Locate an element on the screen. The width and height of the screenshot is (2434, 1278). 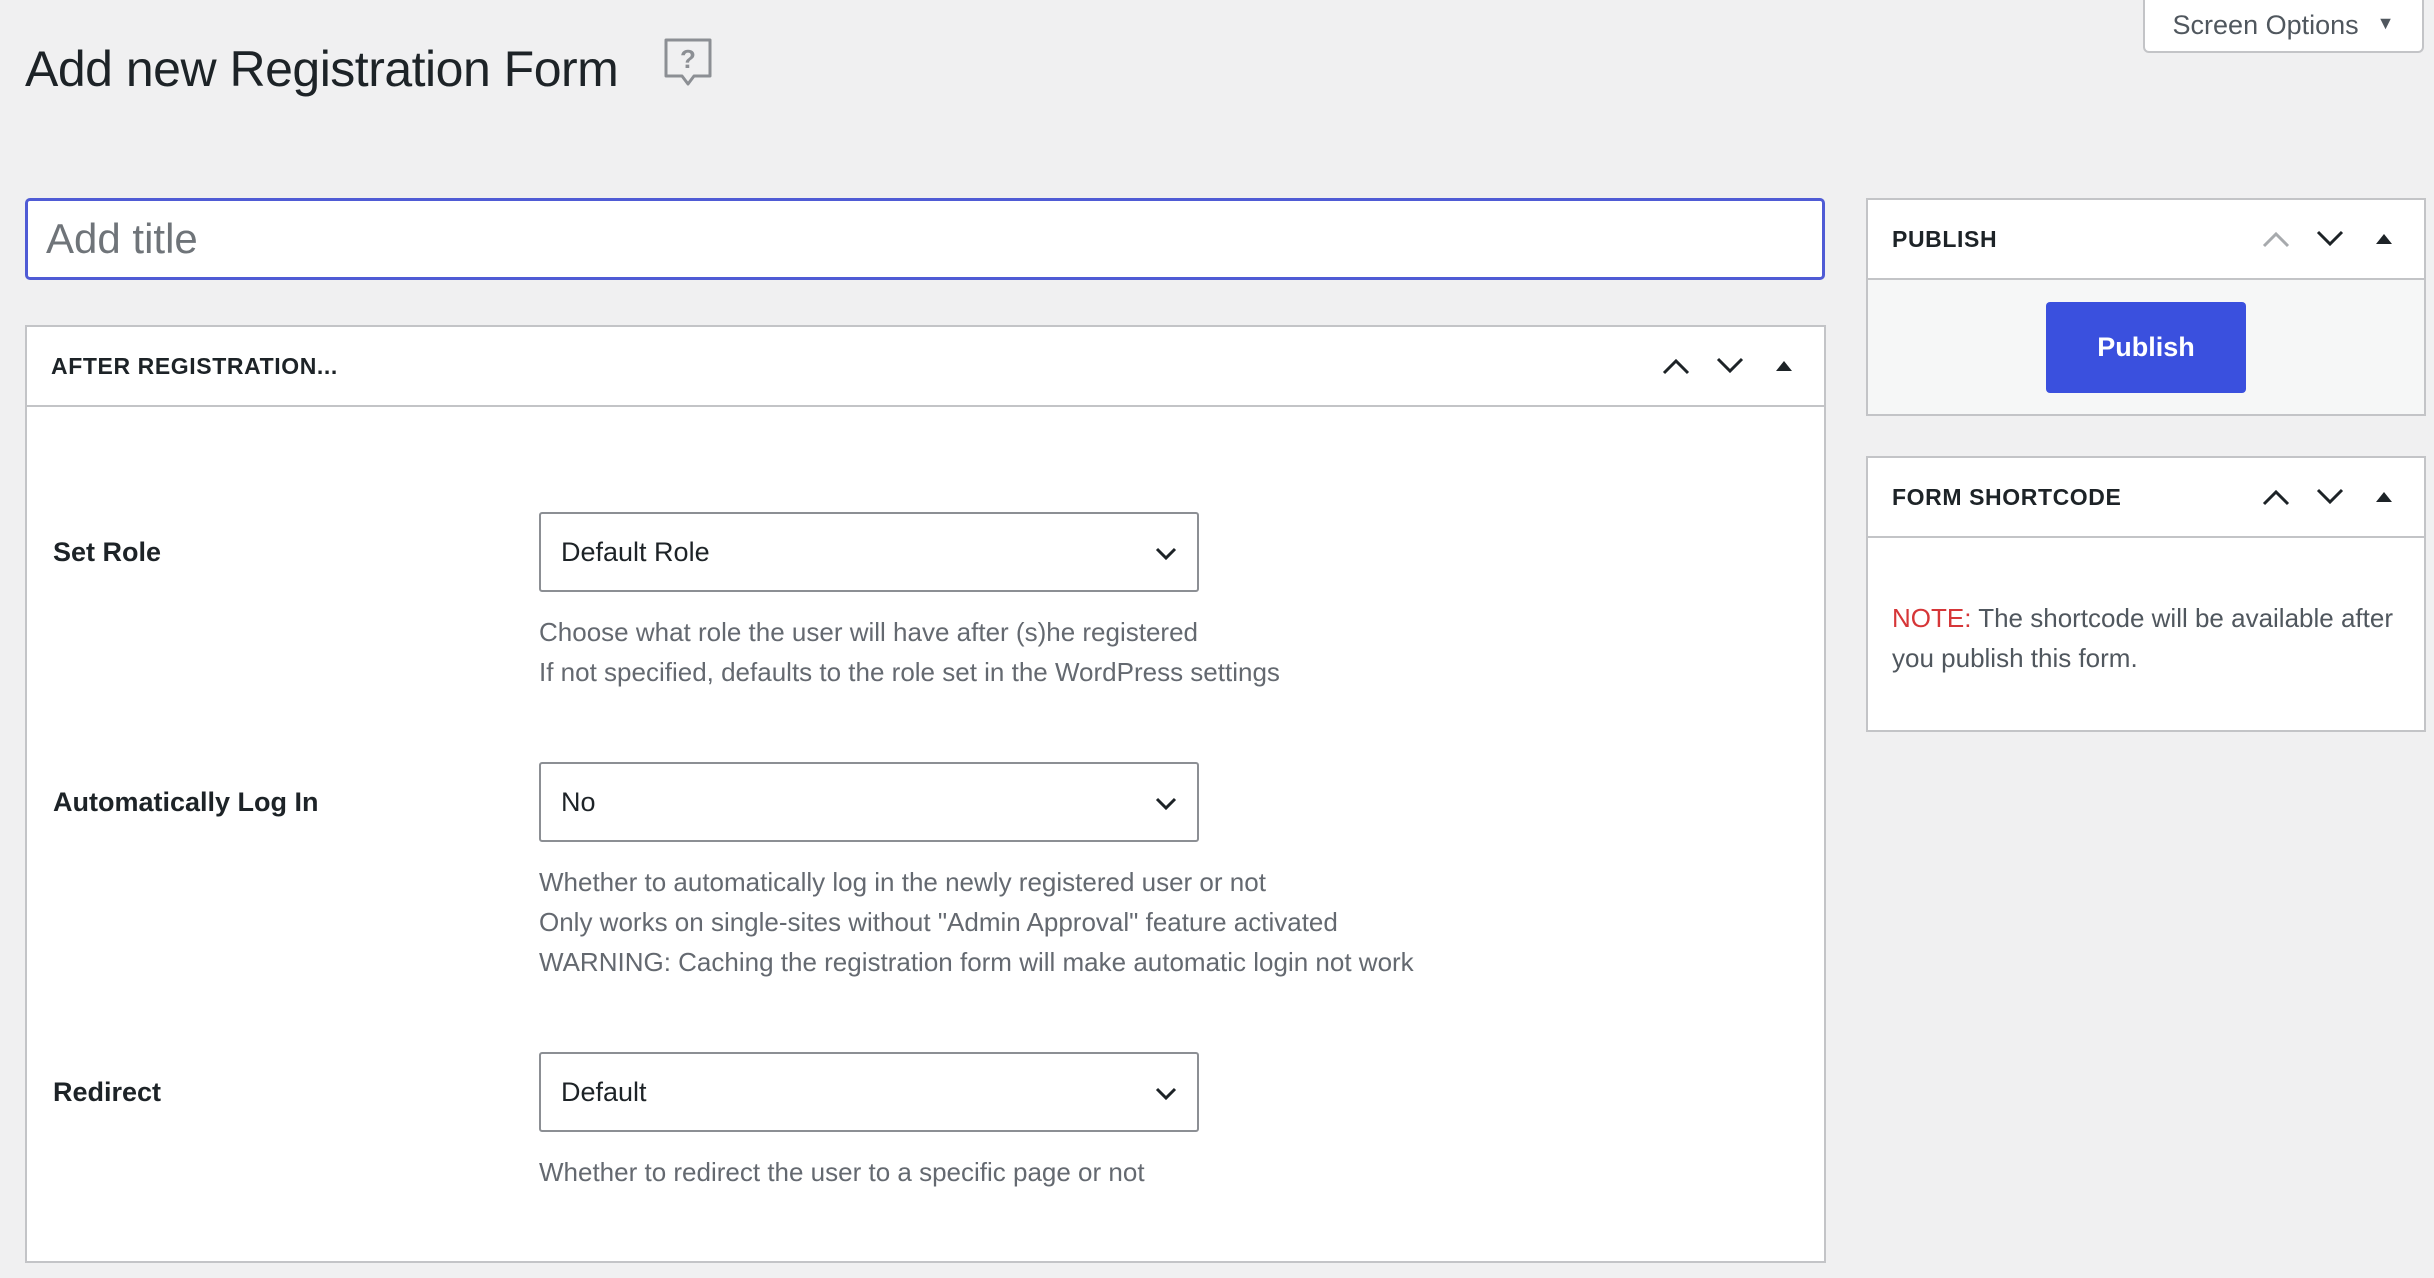
publish-box: PUBLISH Publish is located at coordinates (2146, 307).